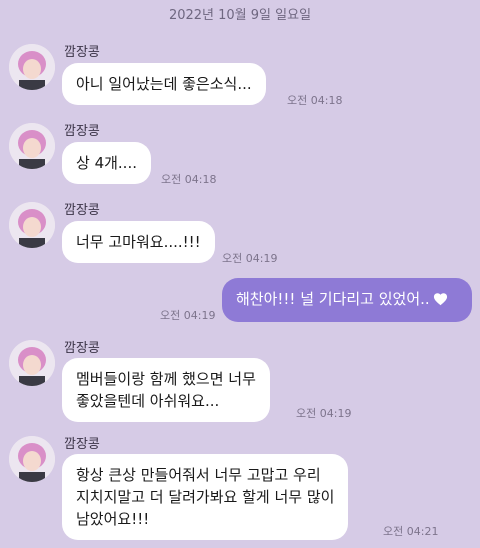  I want to click on message-line: 항상 큰상 만들어줘서 너무 고맙고 우리, so click(198, 475).